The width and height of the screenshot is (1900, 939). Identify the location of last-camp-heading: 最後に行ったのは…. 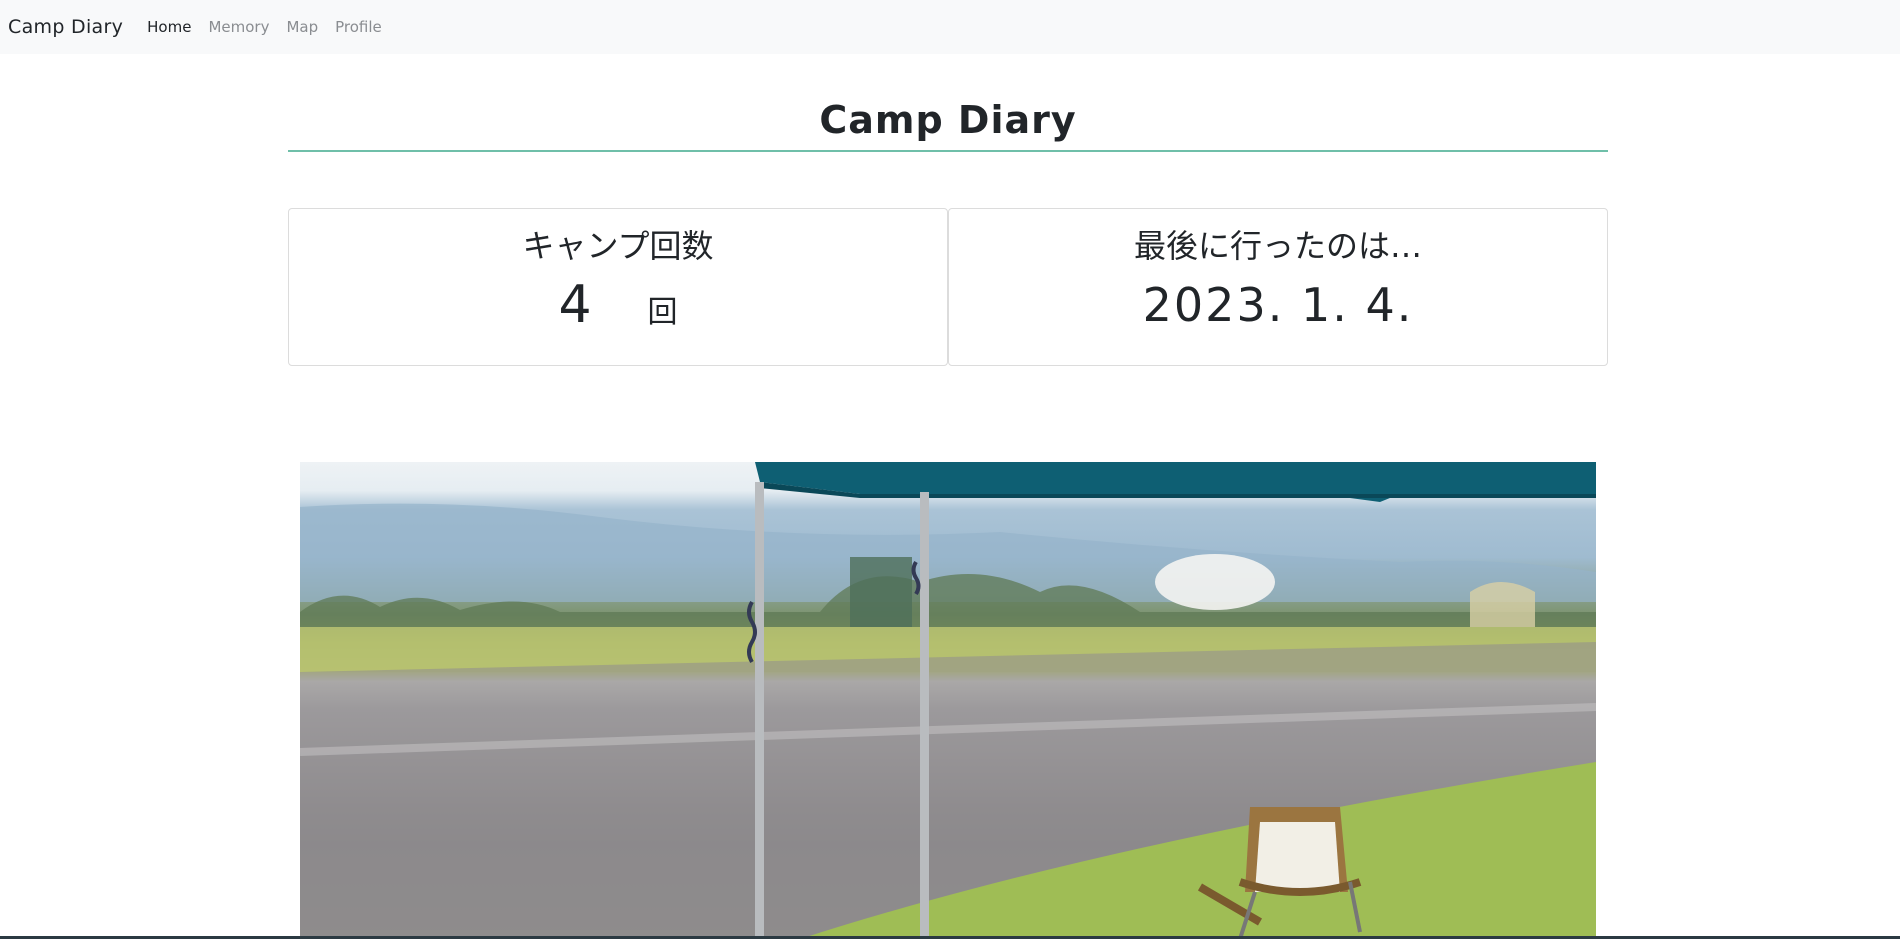
(1277, 246).